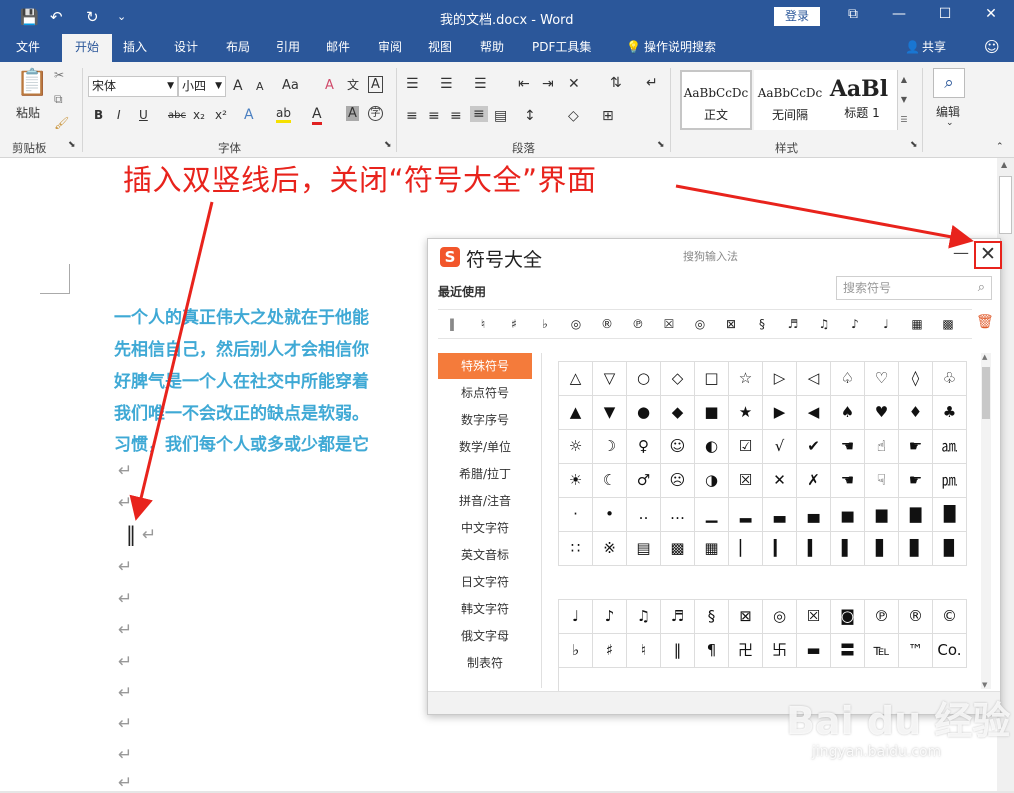  What do you see at coordinates (171, 361) in the screenshot?
I see `arrow-to-double-bar` at bounding box center [171, 361].